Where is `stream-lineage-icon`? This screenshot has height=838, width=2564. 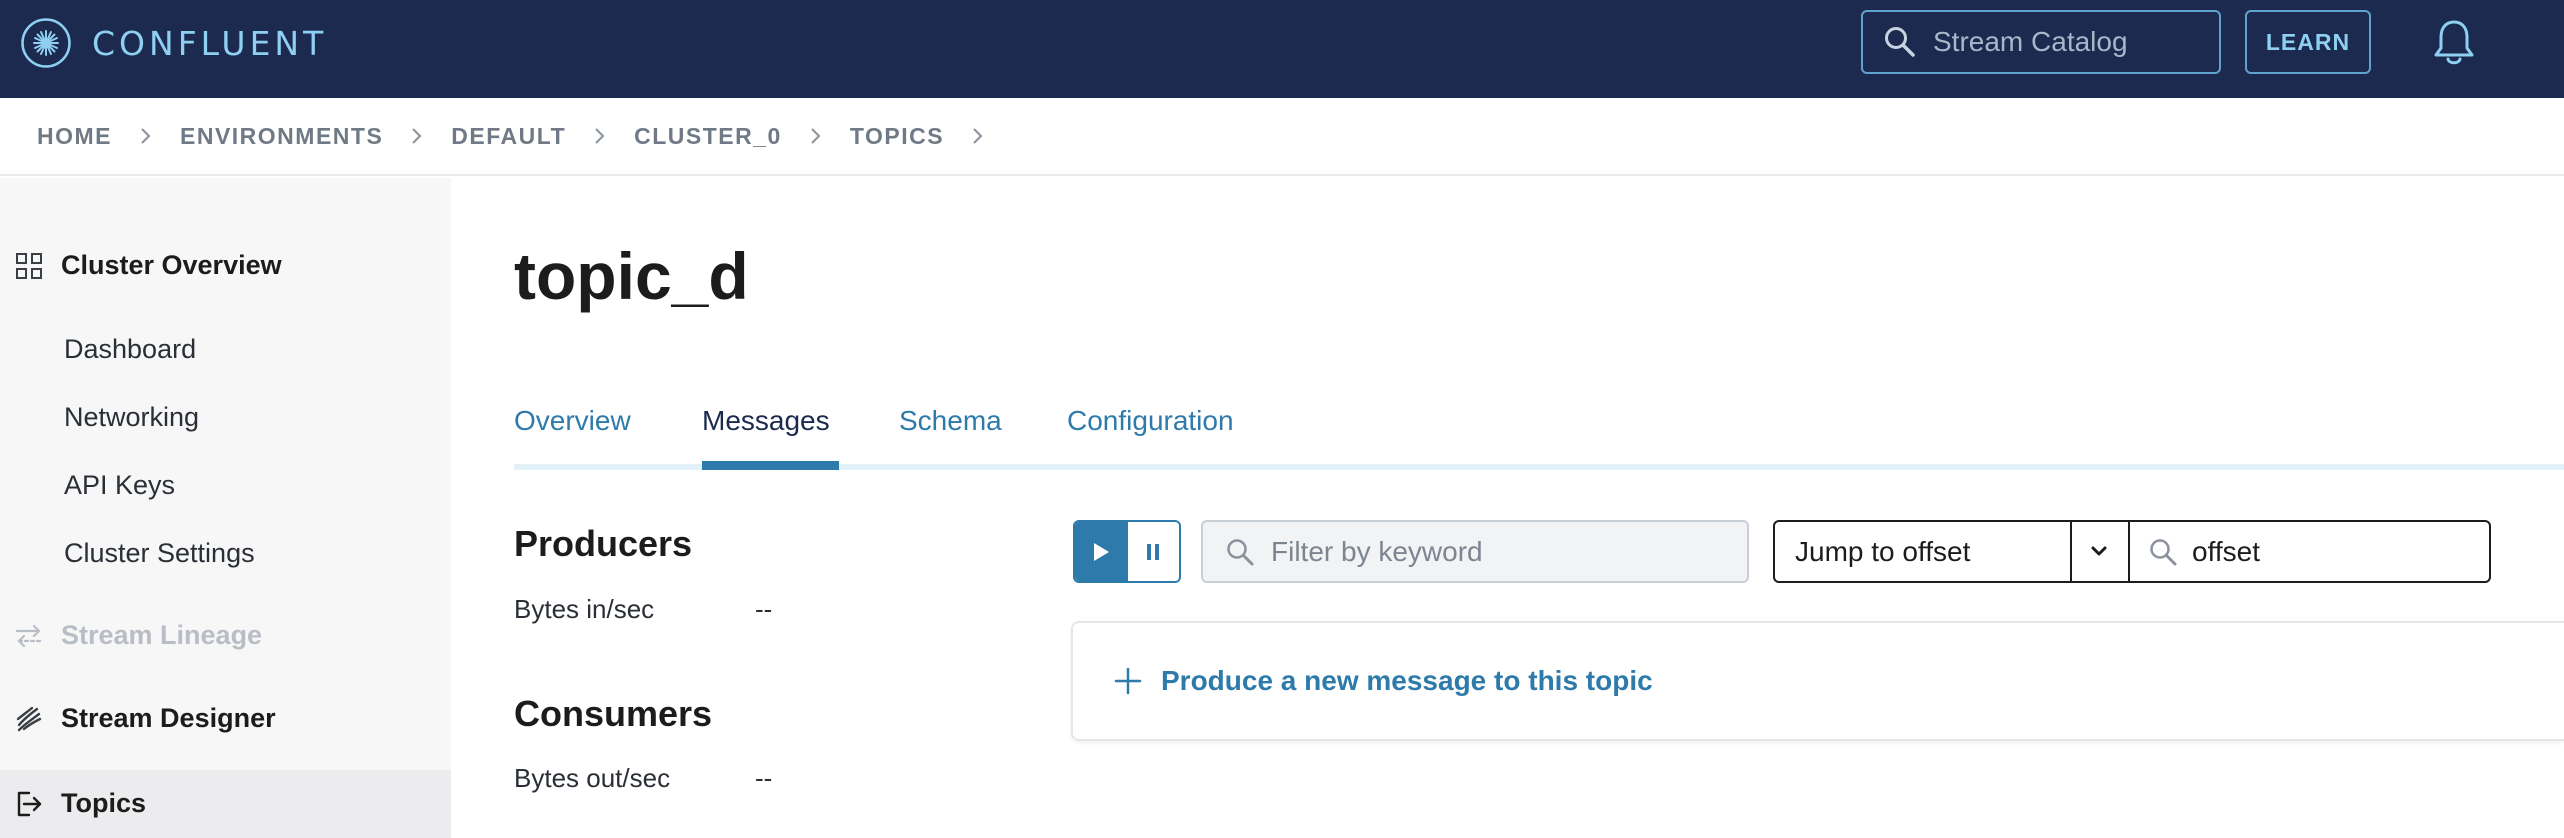 stream-lineage-icon is located at coordinates (29, 635).